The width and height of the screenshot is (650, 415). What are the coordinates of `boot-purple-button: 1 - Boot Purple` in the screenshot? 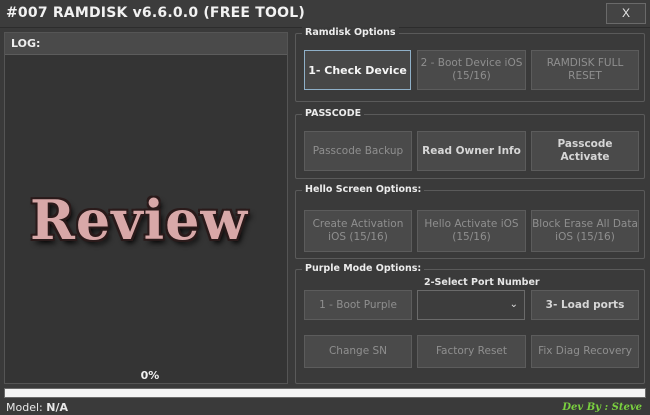 It's located at (358, 305).